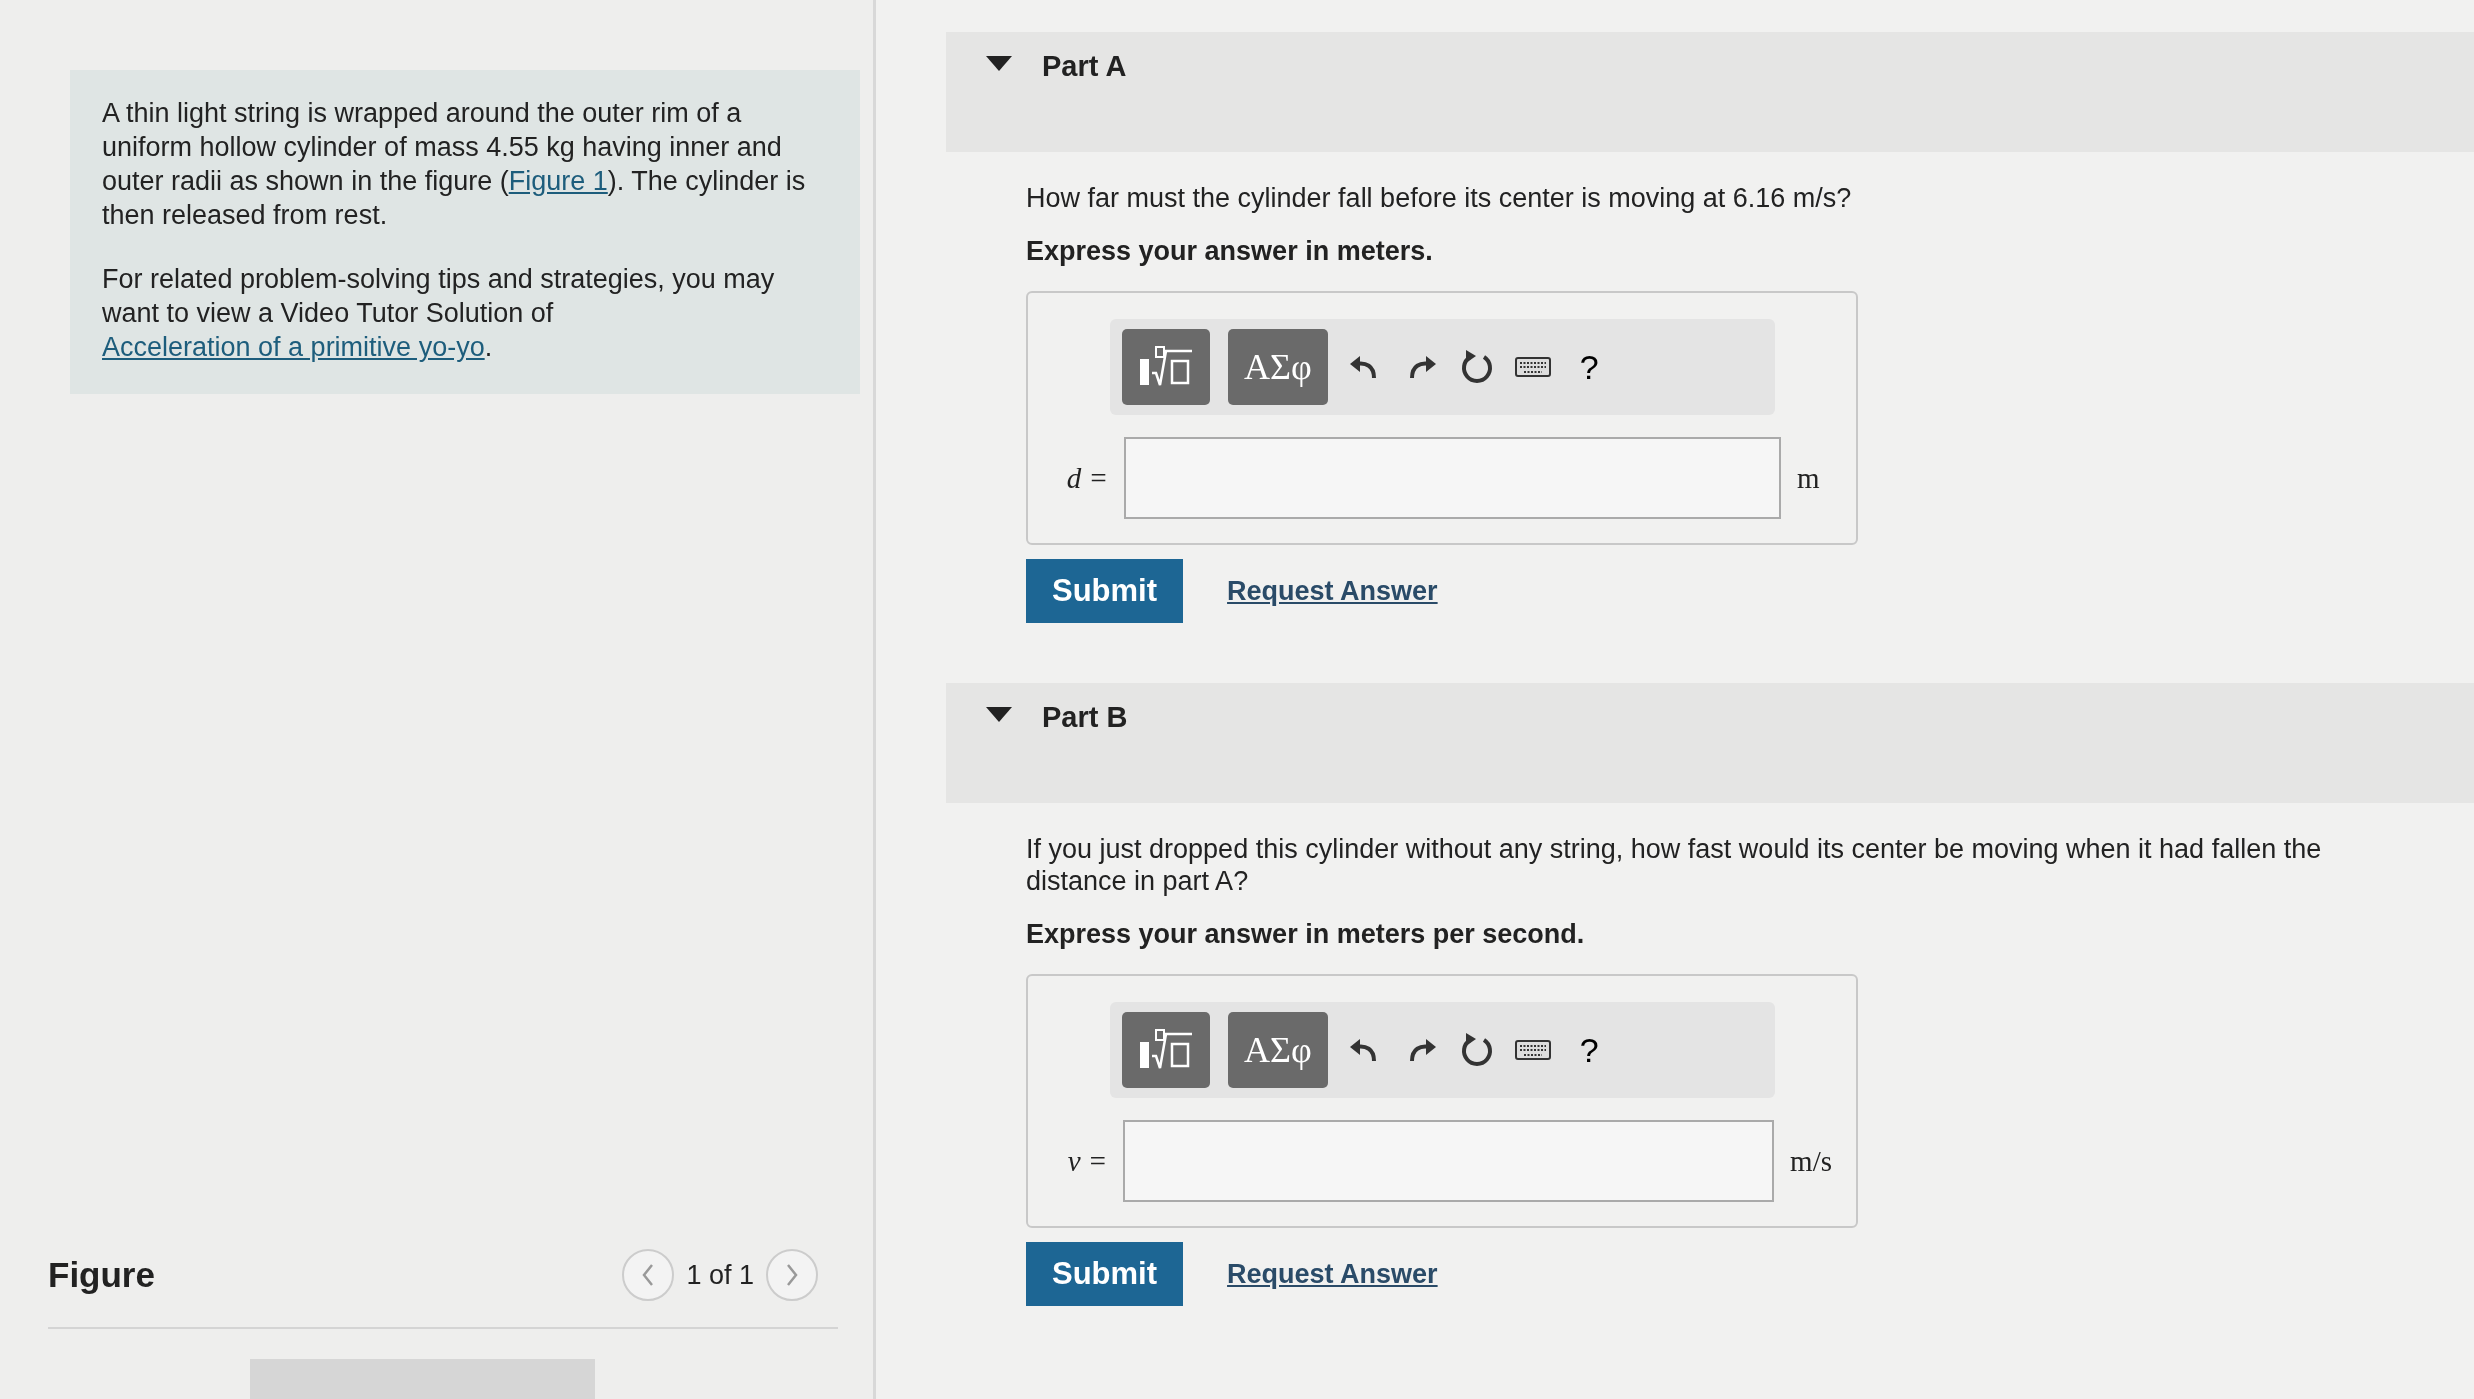 The image size is (2474, 1399). What do you see at coordinates (1086, 478) in the screenshot?
I see `variable-label: d =` at bounding box center [1086, 478].